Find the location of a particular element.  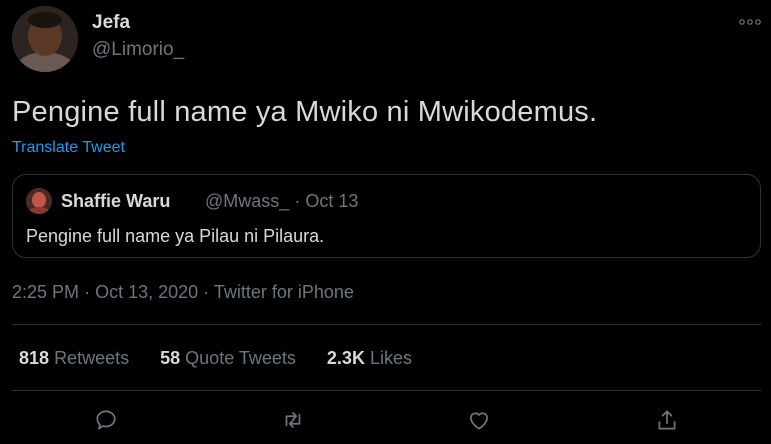

author-handle: @Limorio_ is located at coordinates (138, 50).